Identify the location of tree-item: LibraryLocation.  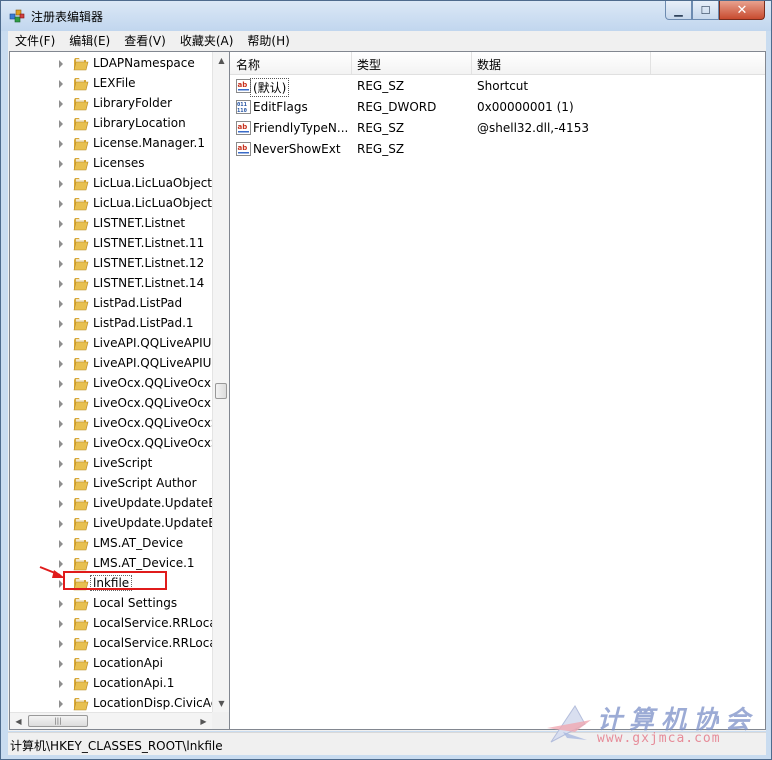
(110, 124).